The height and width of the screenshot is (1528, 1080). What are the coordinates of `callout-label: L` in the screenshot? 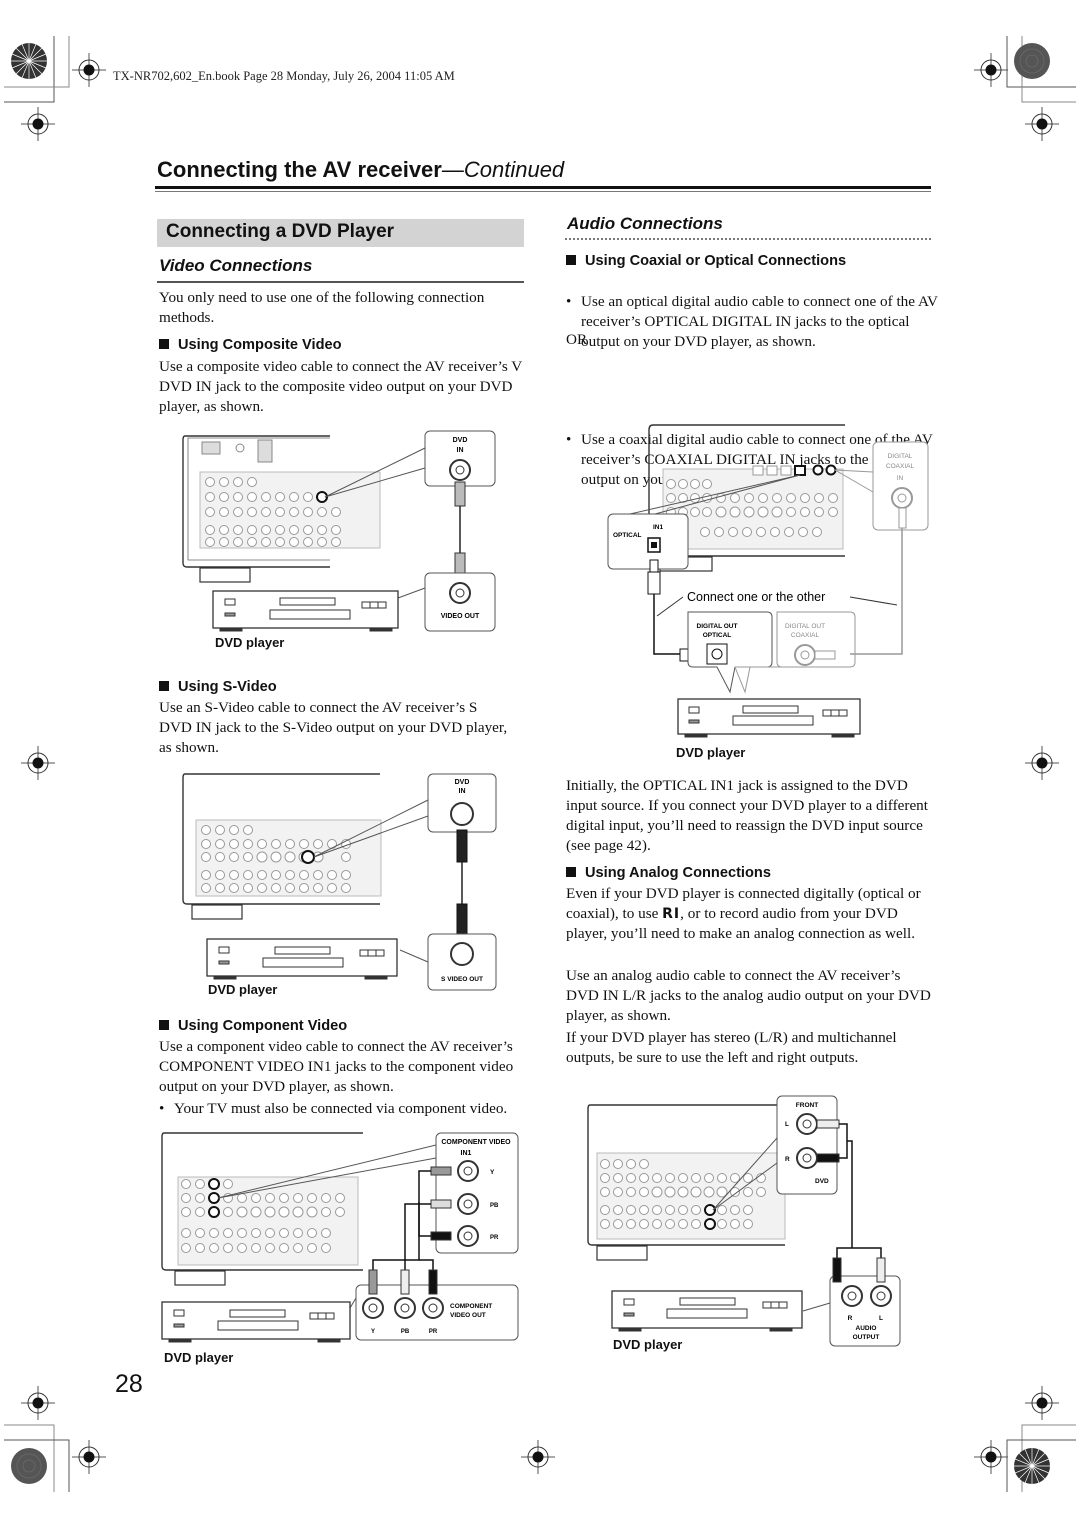 It's located at (787, 1124).